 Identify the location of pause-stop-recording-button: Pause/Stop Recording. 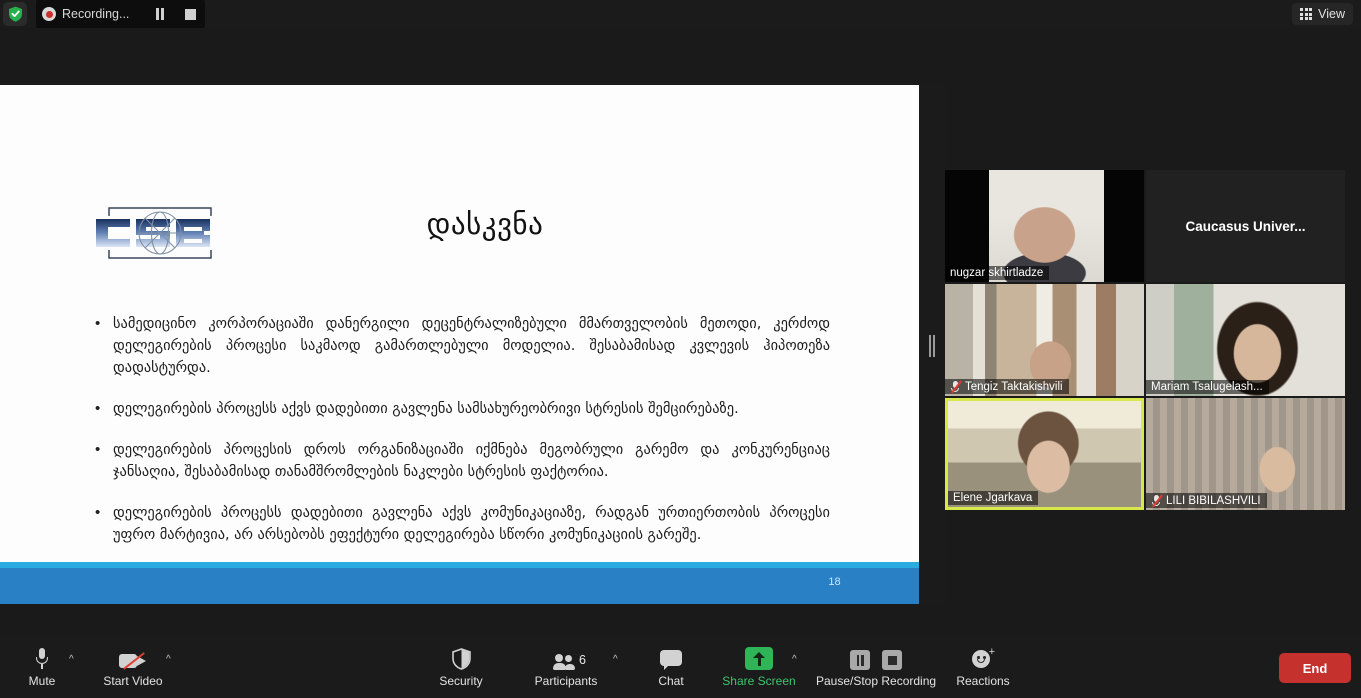
(876, 666).